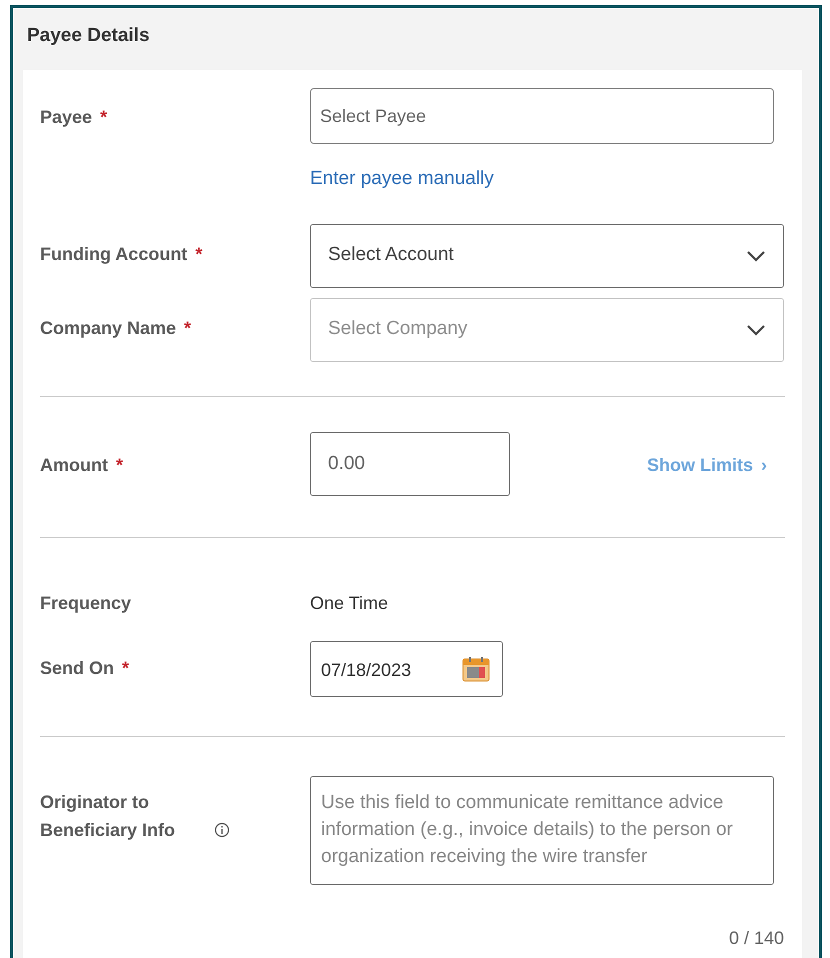 Image resolution: width=830 pixels, height=958 pixels. What do you see at coordinates (74, 465) in the screenshot?
I see `field-label: Amount` at bounding box center [74, 465].